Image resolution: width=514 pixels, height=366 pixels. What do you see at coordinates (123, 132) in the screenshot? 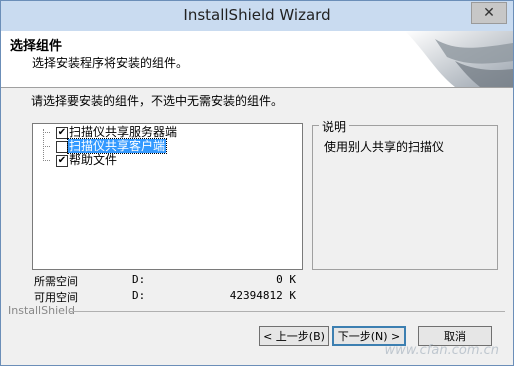
I see `component-label-server: 扫描仪共享服务器端` at bounding box center [123, 132].